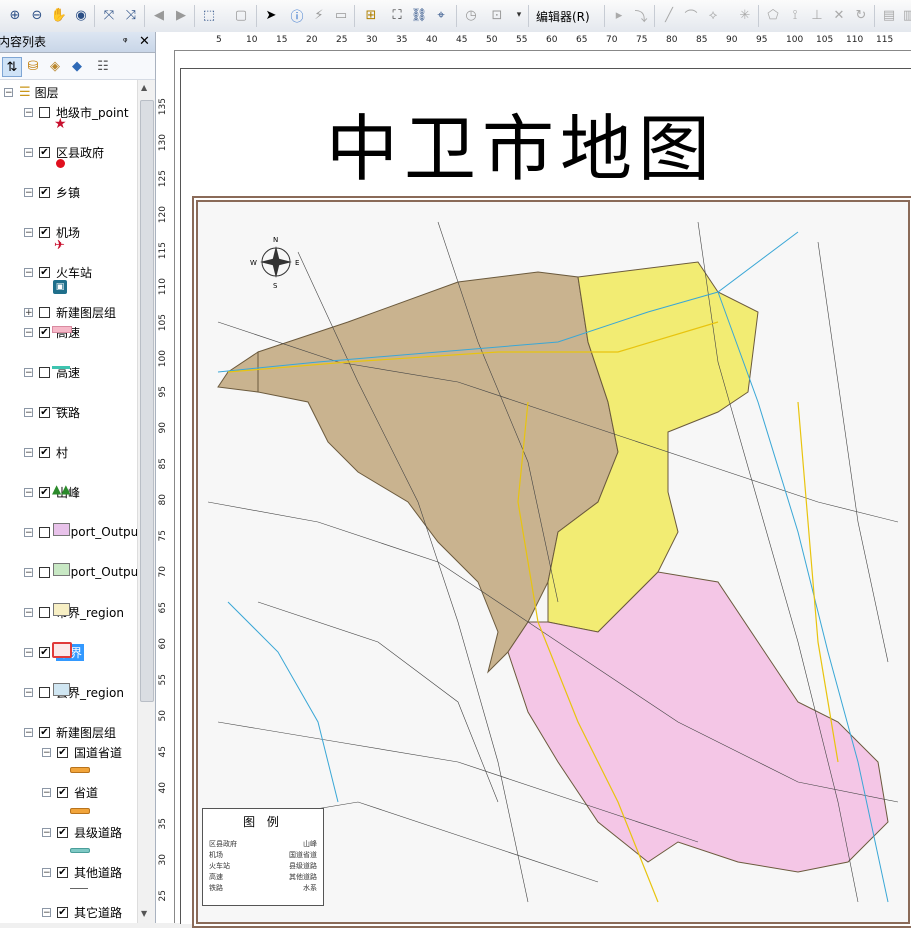 Image resolution: width=911 pixels, height=928 pixels. I want to click on options-icon: ☷, so click(103, 66).